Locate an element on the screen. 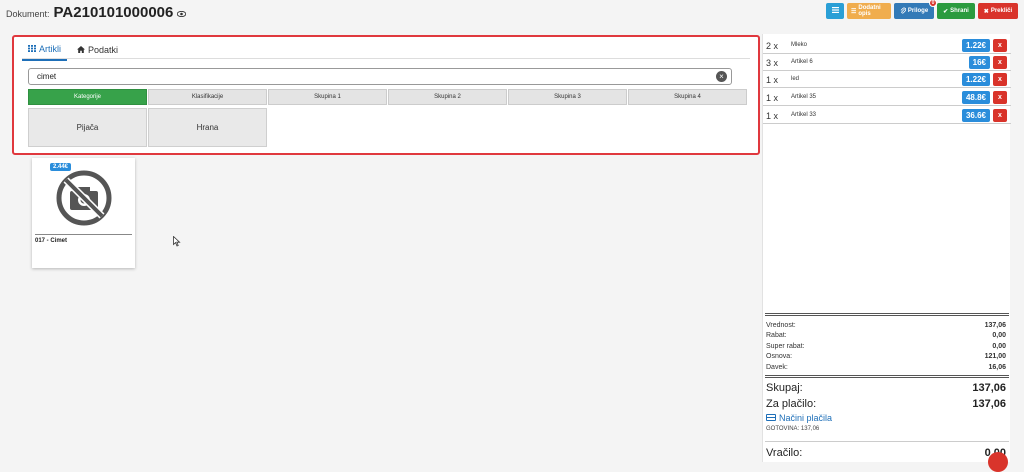  total-value: 121,00 is located at coordinates (995, 357).